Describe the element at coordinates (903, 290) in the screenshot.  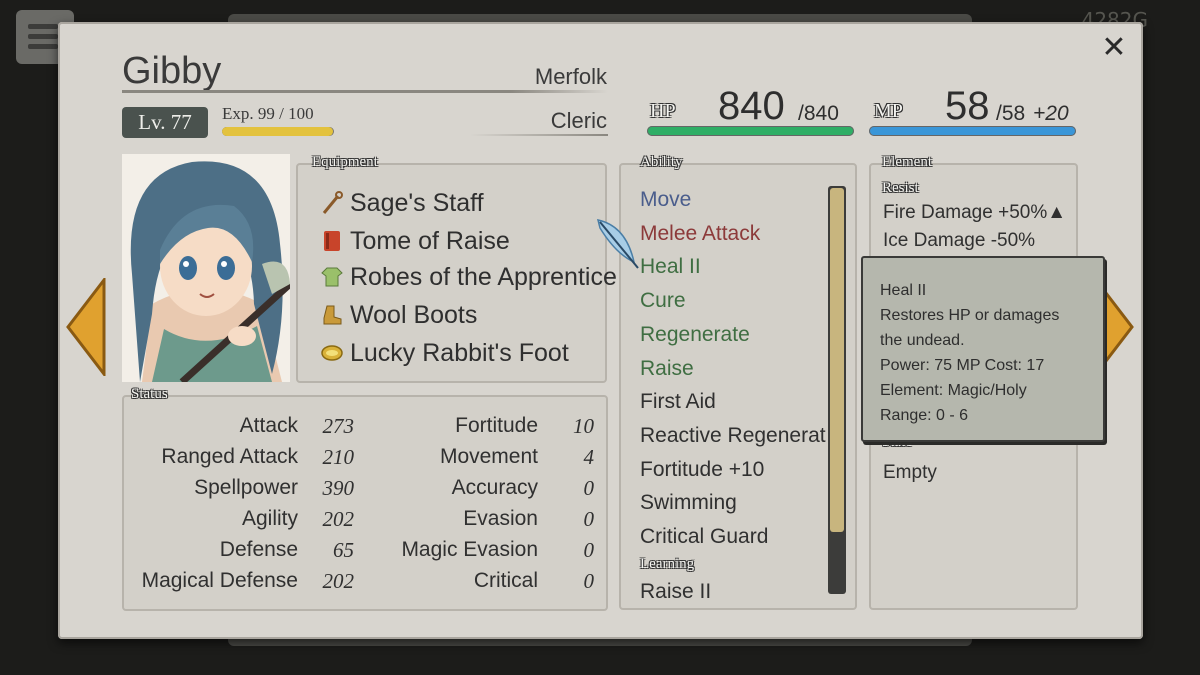
I see `tooltip-title: Heal II` at that location.